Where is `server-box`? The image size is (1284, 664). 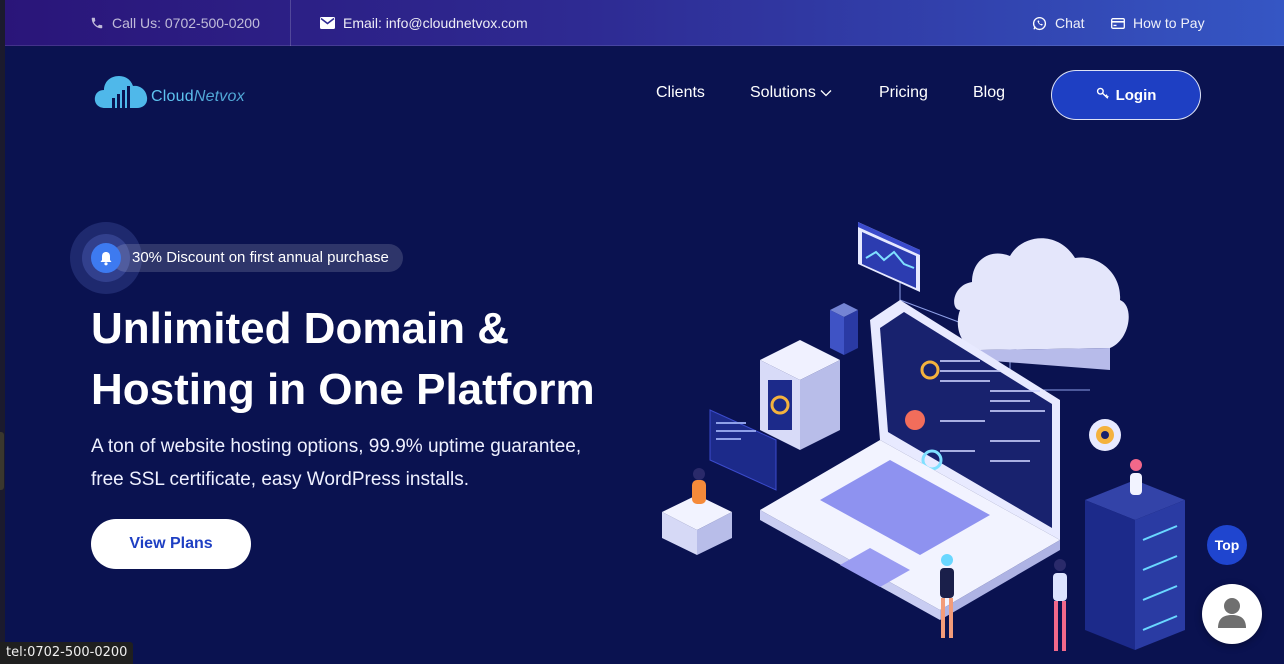
server-box is located at coordinates (800, 395).